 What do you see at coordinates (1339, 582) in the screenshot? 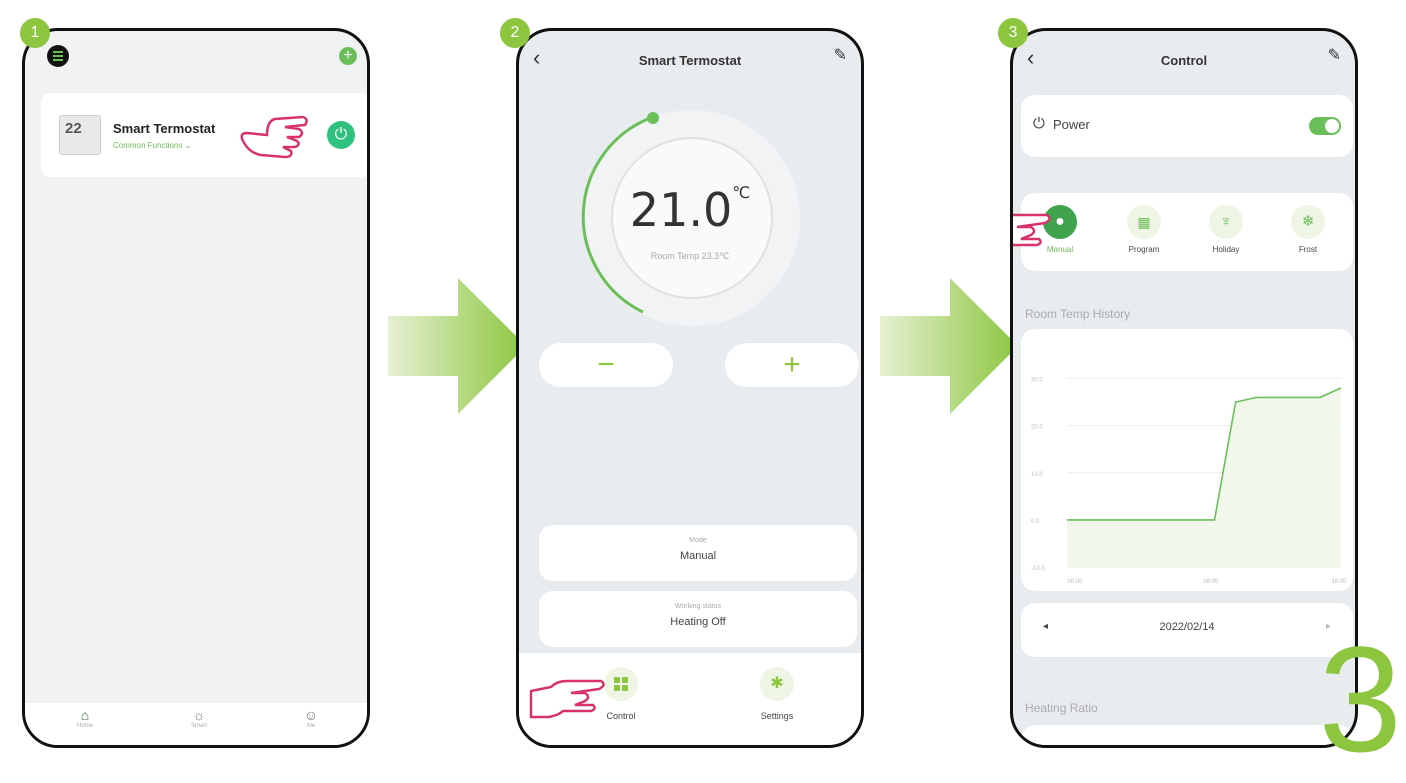
I see `chart-x-tick: 16:00` at bounding box center [1339, 582].